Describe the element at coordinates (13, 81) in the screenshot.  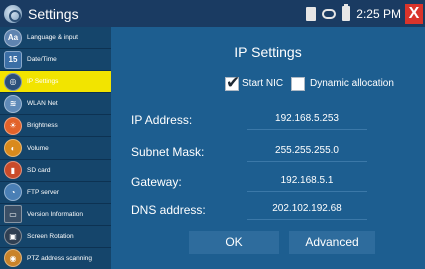
I see `globe-icon: ◎` at that location.